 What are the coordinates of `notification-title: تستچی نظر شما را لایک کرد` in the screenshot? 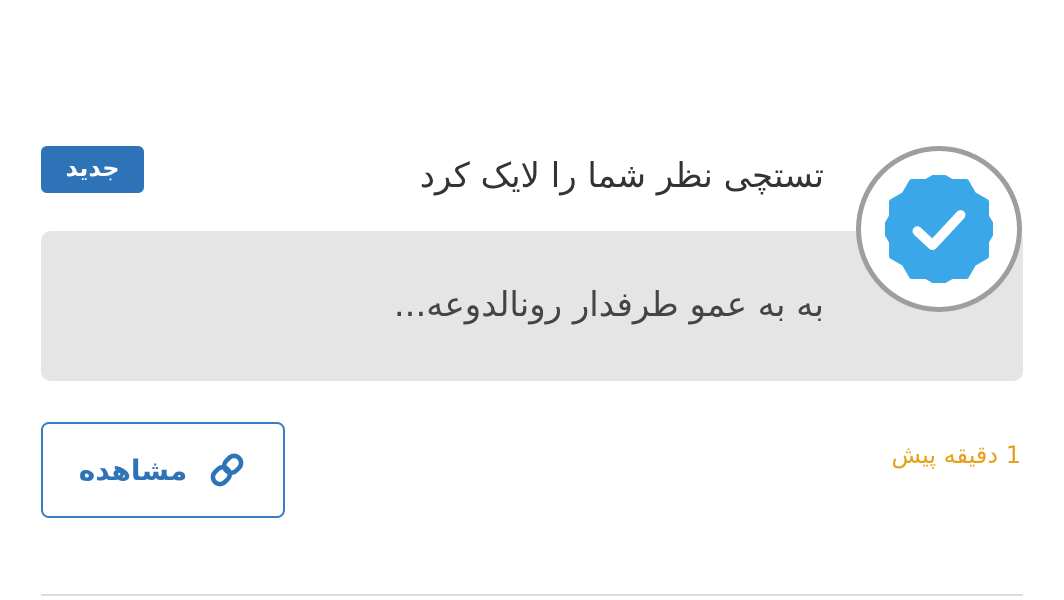 It's located at (621, 176).